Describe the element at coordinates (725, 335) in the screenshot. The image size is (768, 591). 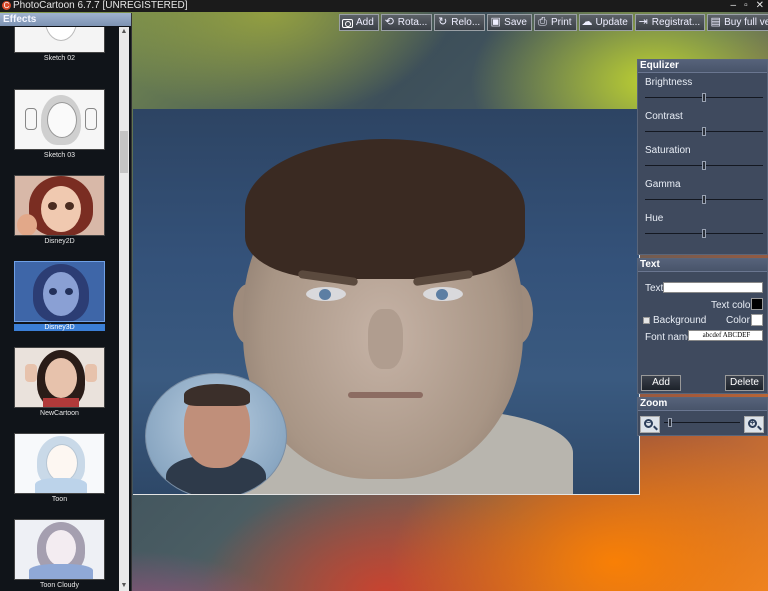
I see `font-selector: abcdef ABCDEF` at that location.